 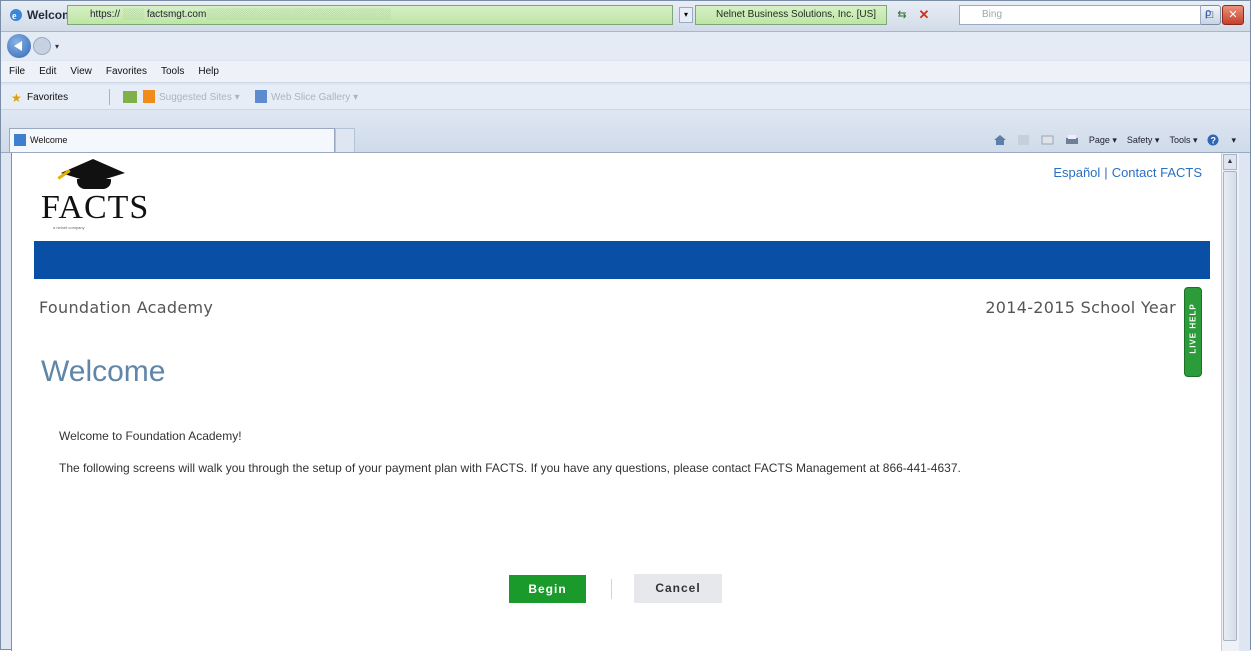 I want to click on web-slice-gallery-link: Web Slice Gallery ▾, so click(x=314, y=97).